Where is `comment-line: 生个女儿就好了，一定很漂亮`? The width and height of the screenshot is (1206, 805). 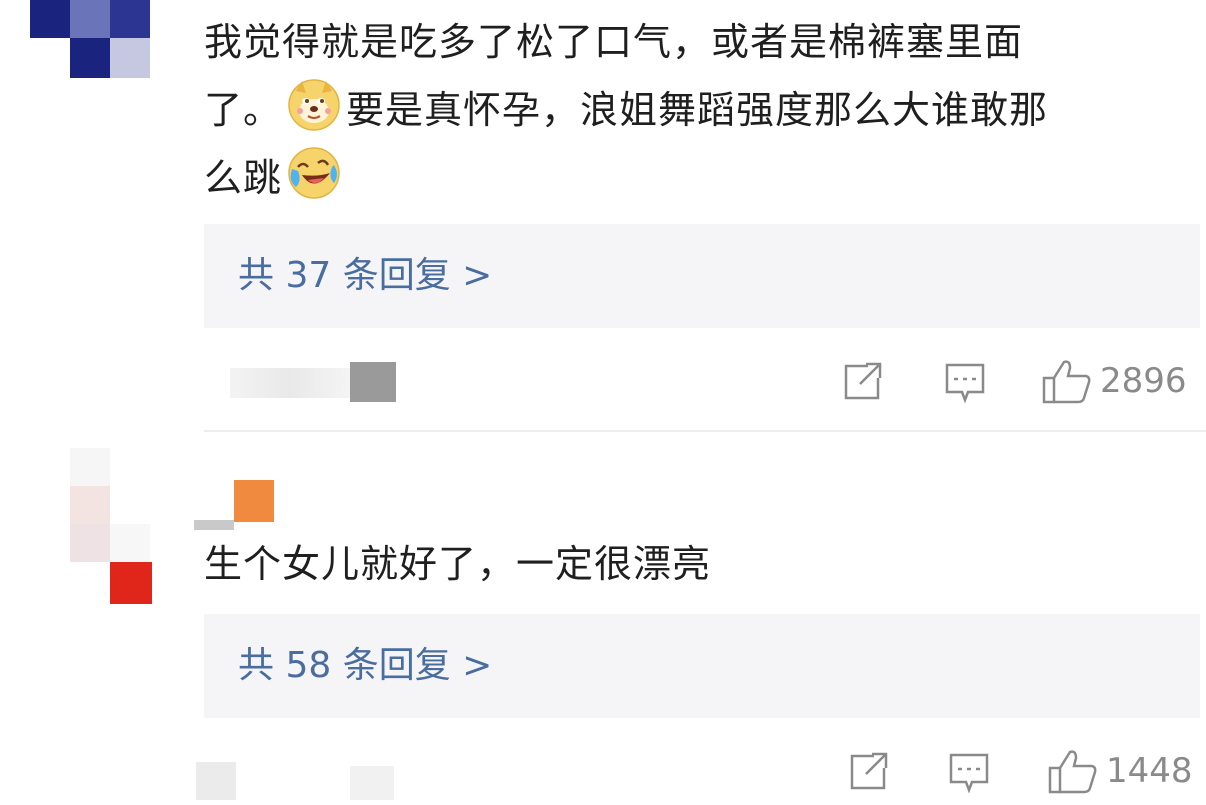
comment-line: 生个女儿就好了，一定很漂亮 is located at coordinates (458, 564).